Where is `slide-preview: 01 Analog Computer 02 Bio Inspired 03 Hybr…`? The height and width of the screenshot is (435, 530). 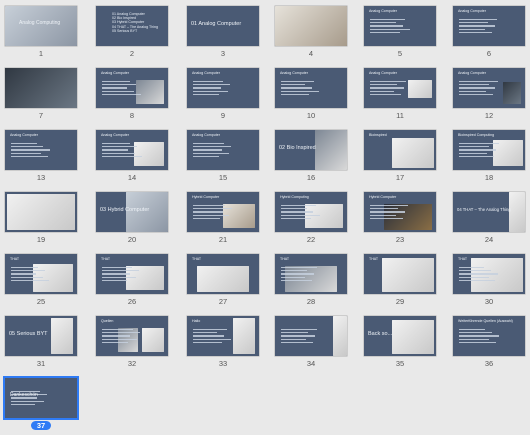 slide-preview: 01 Analog Computer 02 Bio Inspired 03 Hybr… is located at coordinates (132, 26).